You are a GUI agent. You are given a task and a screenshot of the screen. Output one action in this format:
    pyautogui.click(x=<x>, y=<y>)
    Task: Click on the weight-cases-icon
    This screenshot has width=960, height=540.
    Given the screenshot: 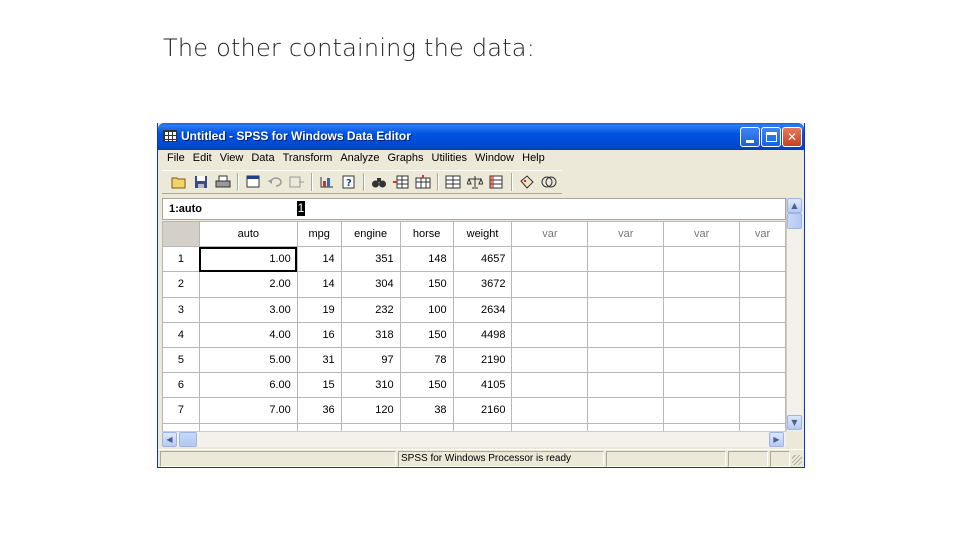 What is the action you would take?
    pyautogui.click(x=475, y=182)
    